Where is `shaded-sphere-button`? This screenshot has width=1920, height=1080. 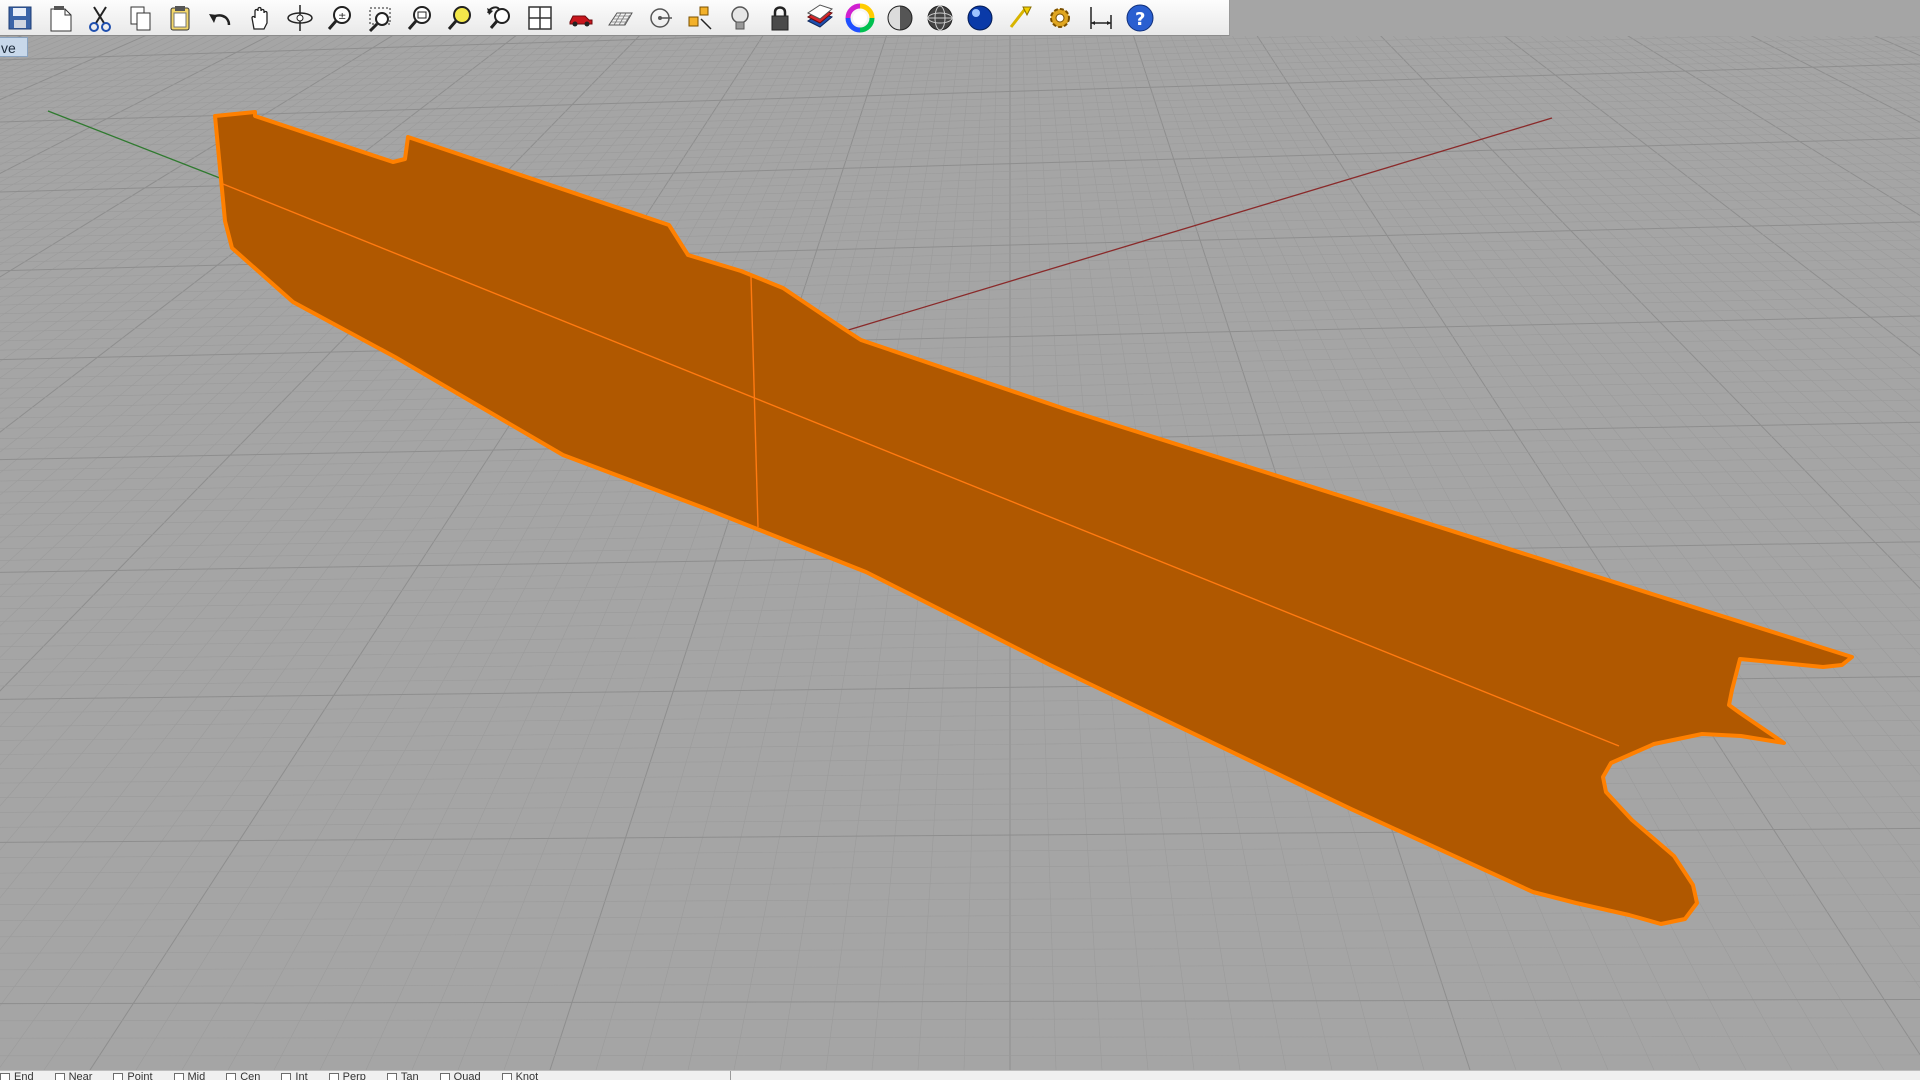 shaded-sphere-button is located at coordinates (900, 18).